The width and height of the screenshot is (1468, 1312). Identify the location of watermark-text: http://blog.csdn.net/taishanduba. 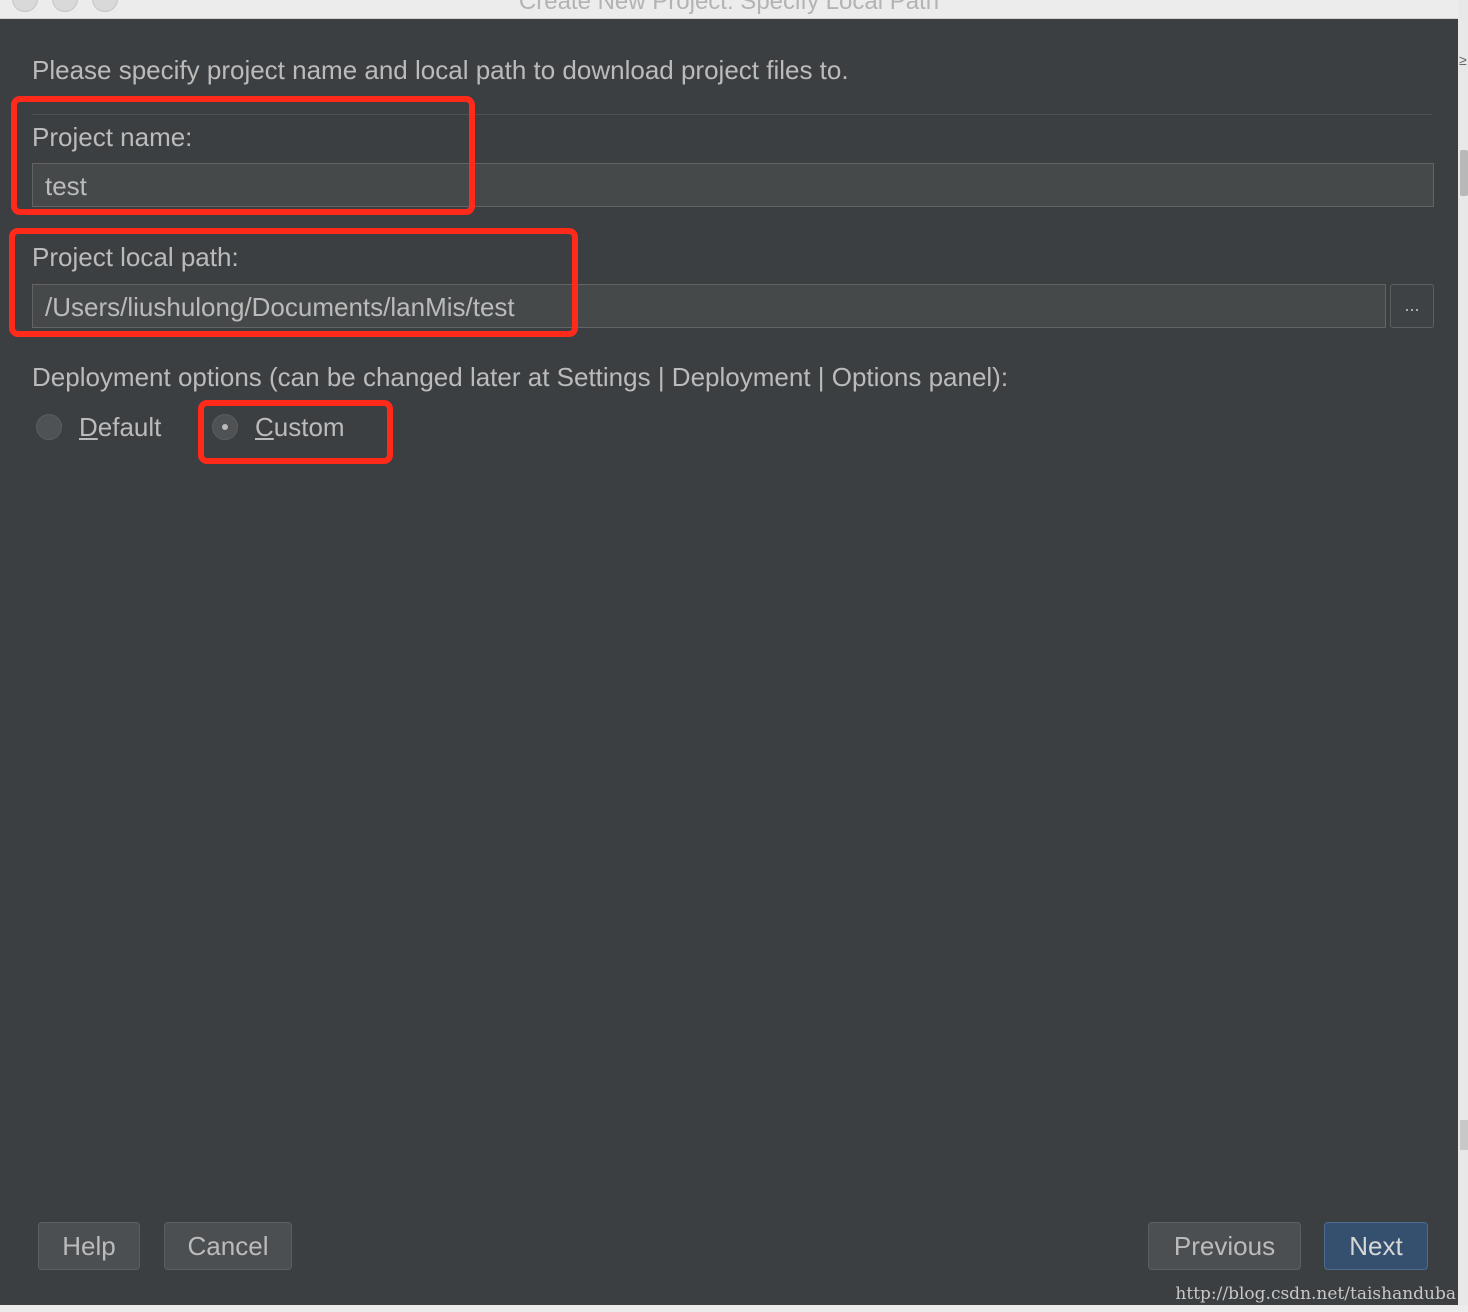
(1315, 1294).